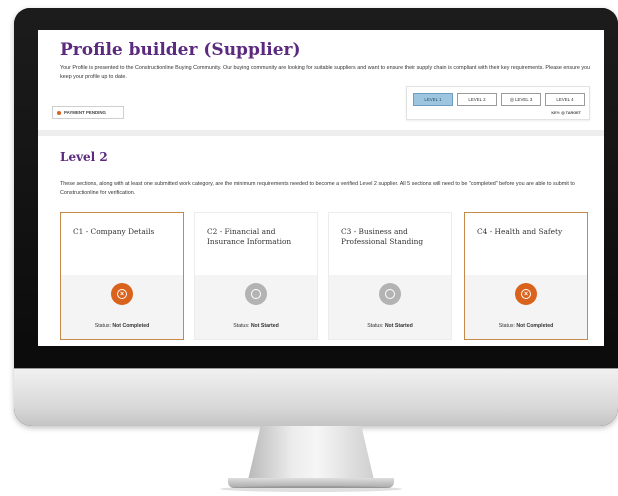  Describe the element at coordinates (382, 236) in the screenshot. I see `card-title: C3 - Business and Professional Standing` at that location.